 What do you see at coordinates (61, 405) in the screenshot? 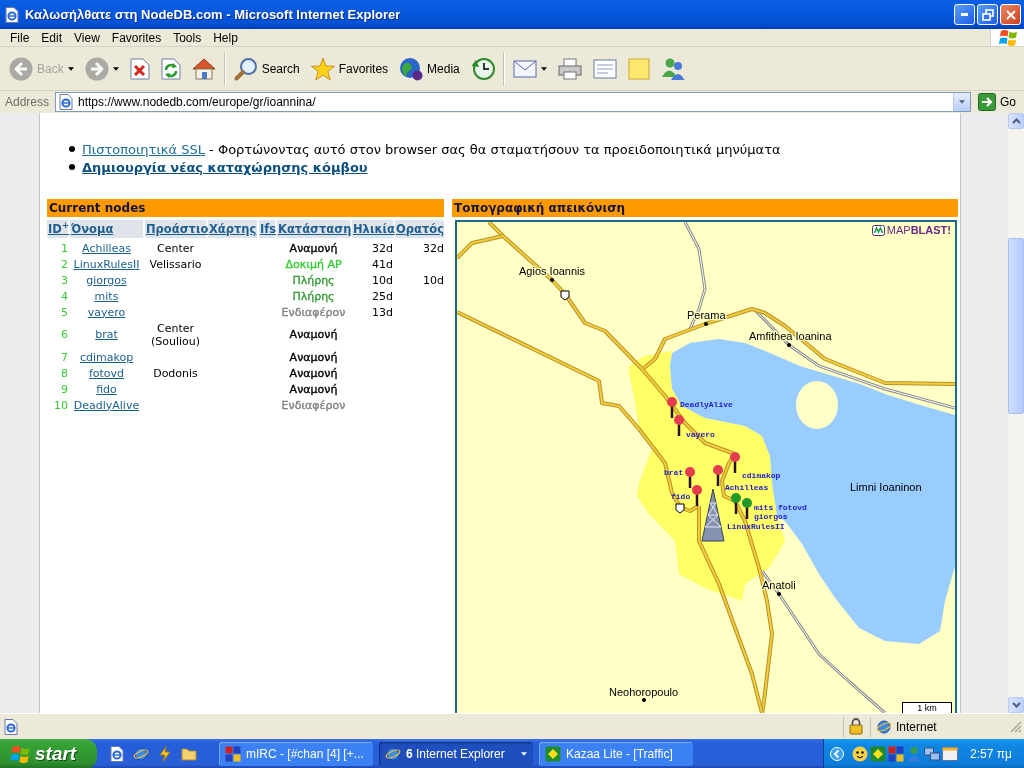
I see `node-id: 10` at bounding box center [61, 405].